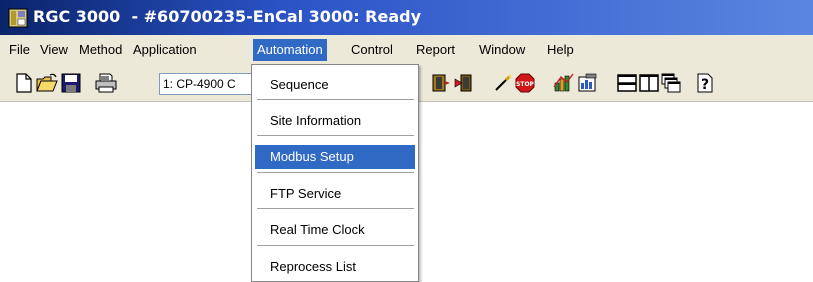  Describe the element at coordinates (671, 83) in the screenshot. I see `cascade-icon` at that location.